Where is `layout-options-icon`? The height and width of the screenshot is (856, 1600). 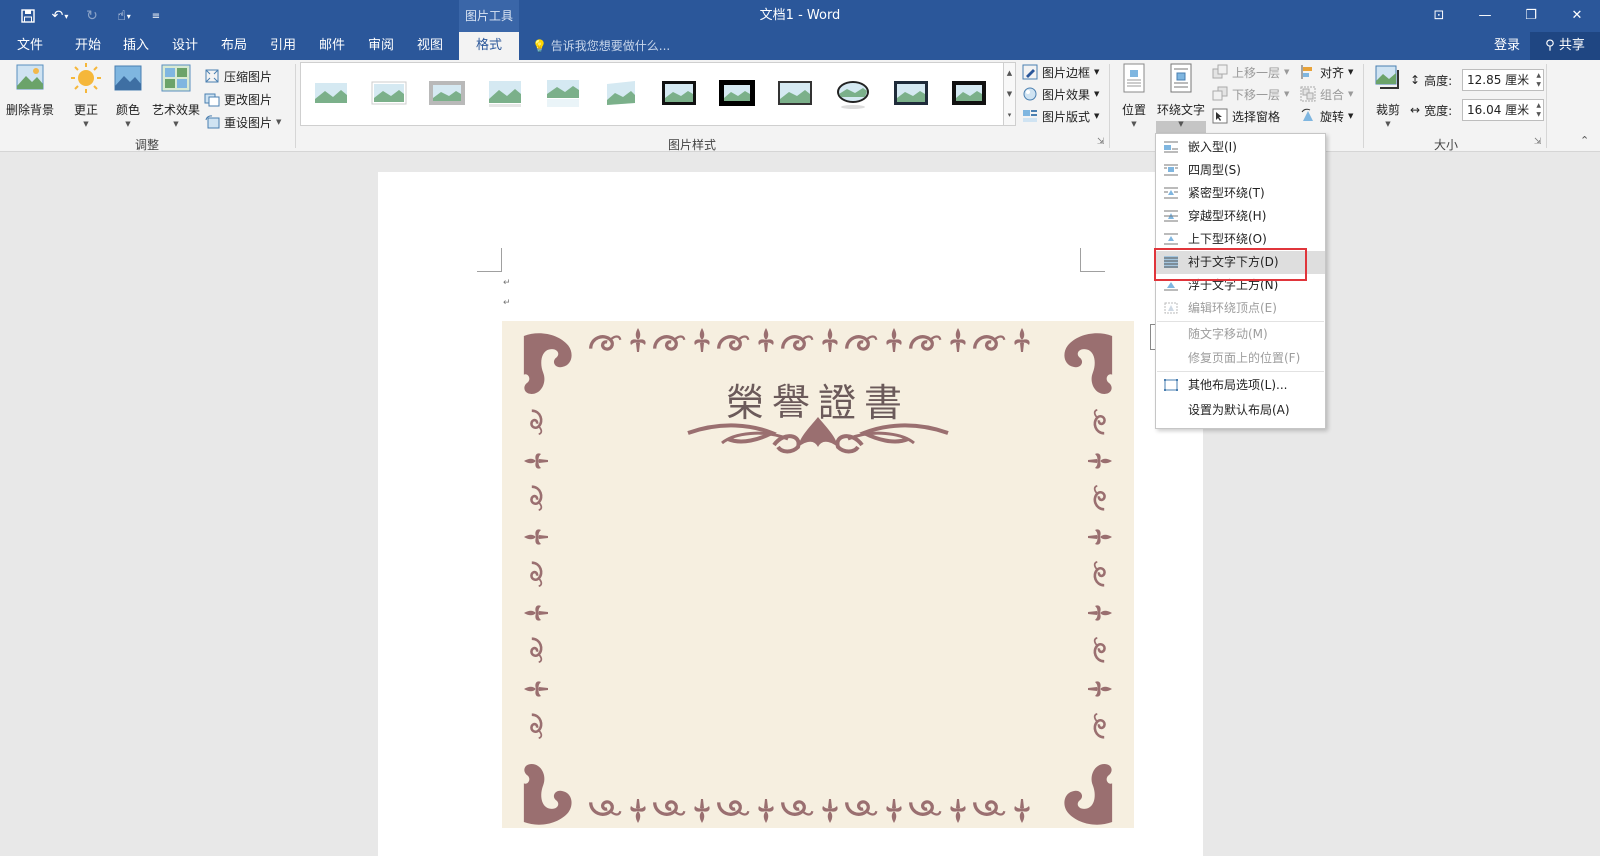
layout-options-icon is located at coordinates (1171, 385).